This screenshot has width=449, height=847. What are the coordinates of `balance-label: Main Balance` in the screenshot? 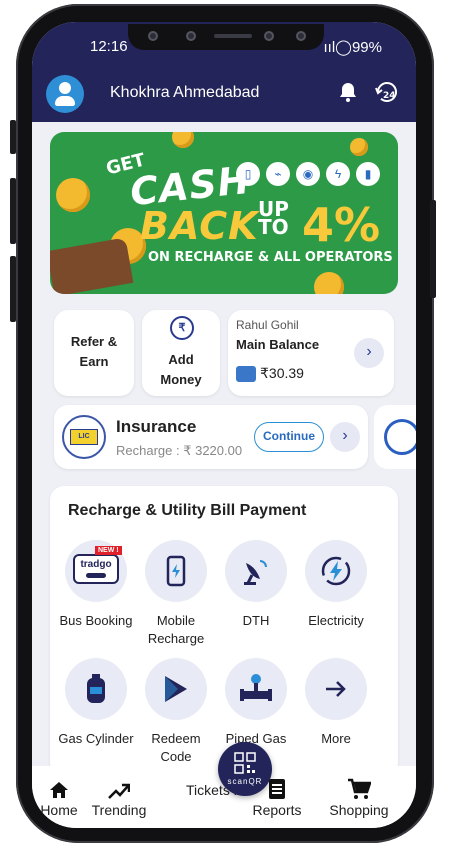 It's located at (278, 344).